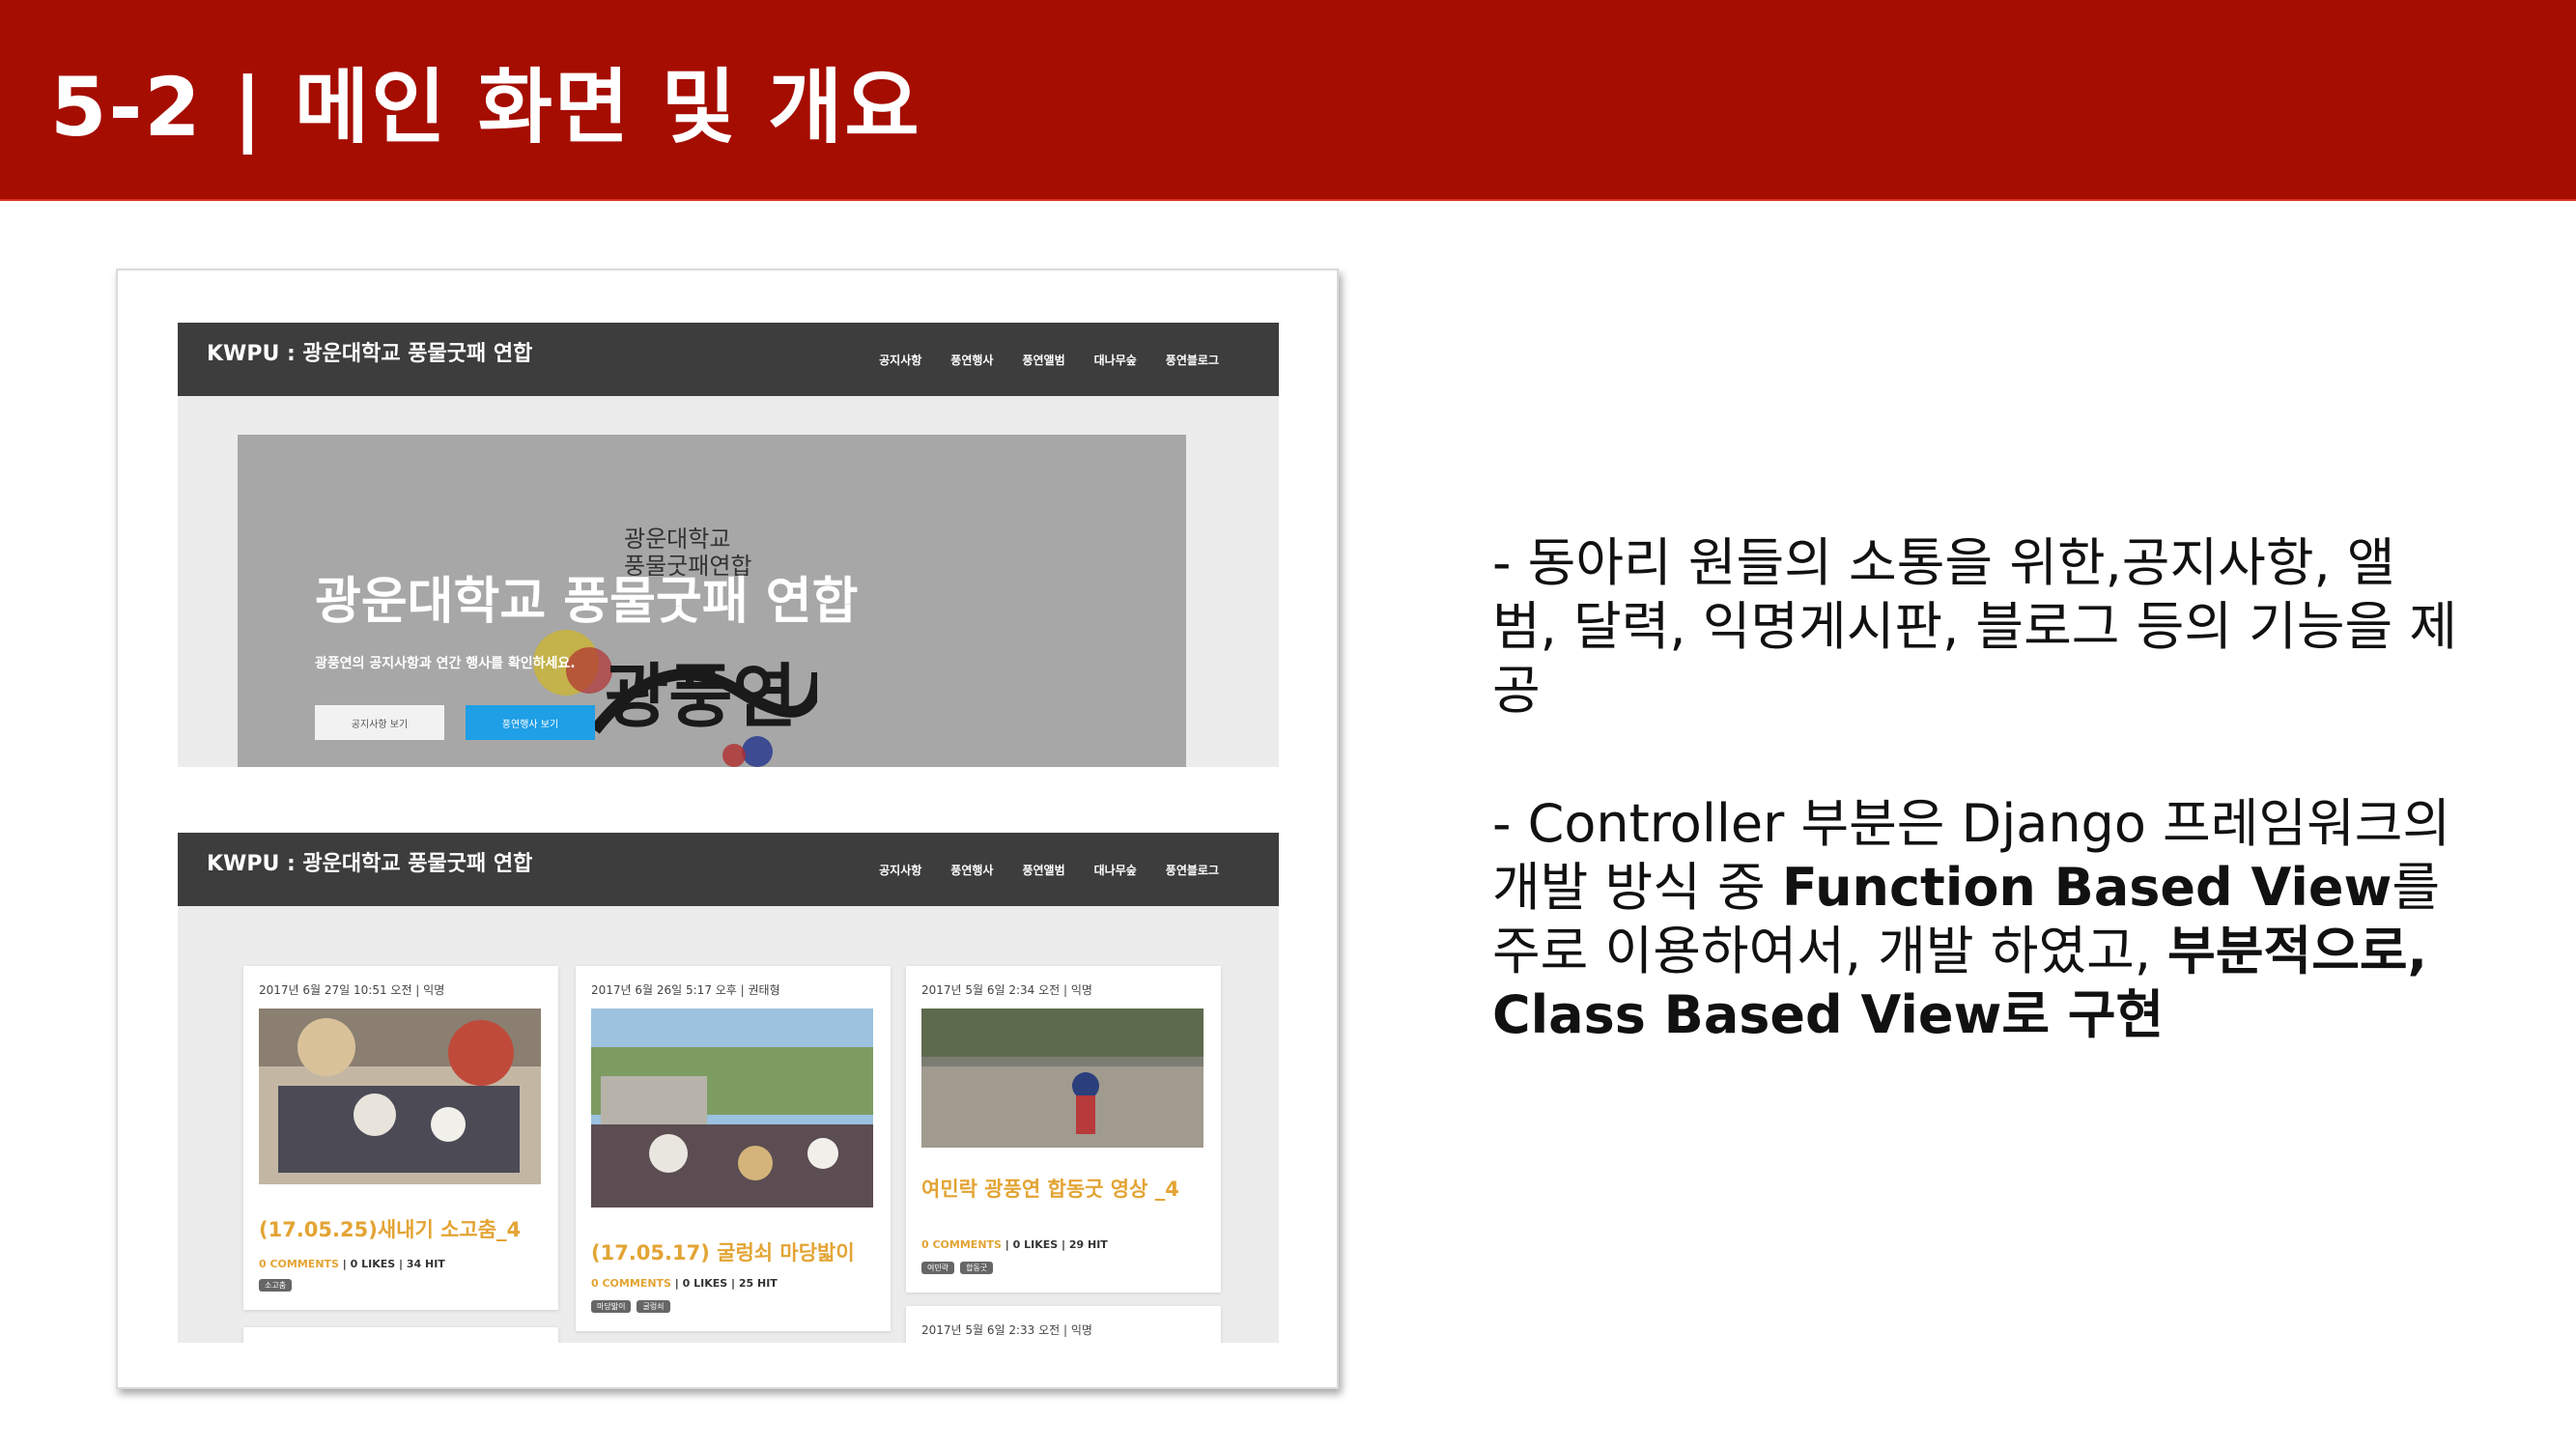  I want to click on menu-item-notice-2: 공지사항, so click(900, 870).